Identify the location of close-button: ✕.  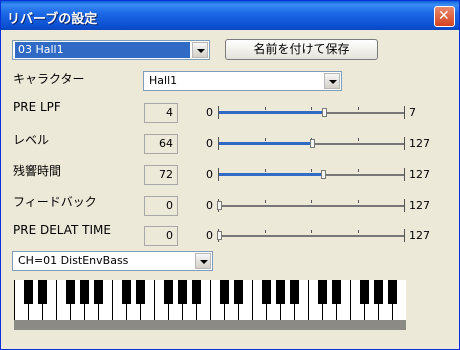
(444, 16).